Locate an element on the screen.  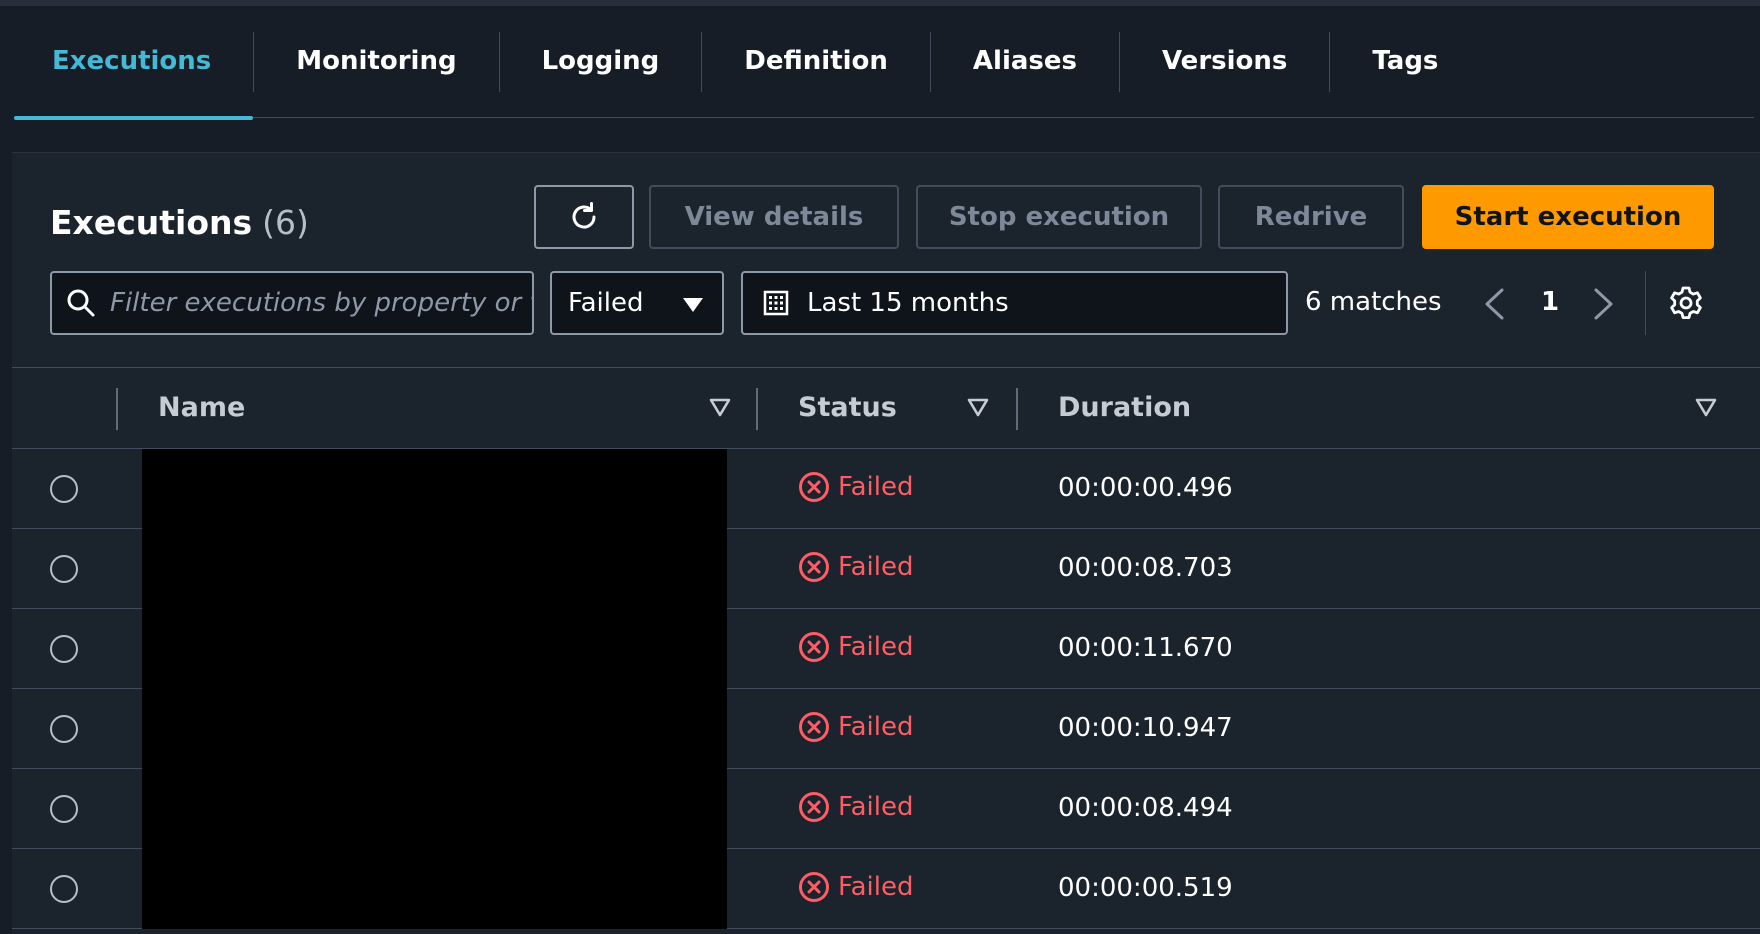
tab-aliases: Aliases is located at coordinates (1025, 71).